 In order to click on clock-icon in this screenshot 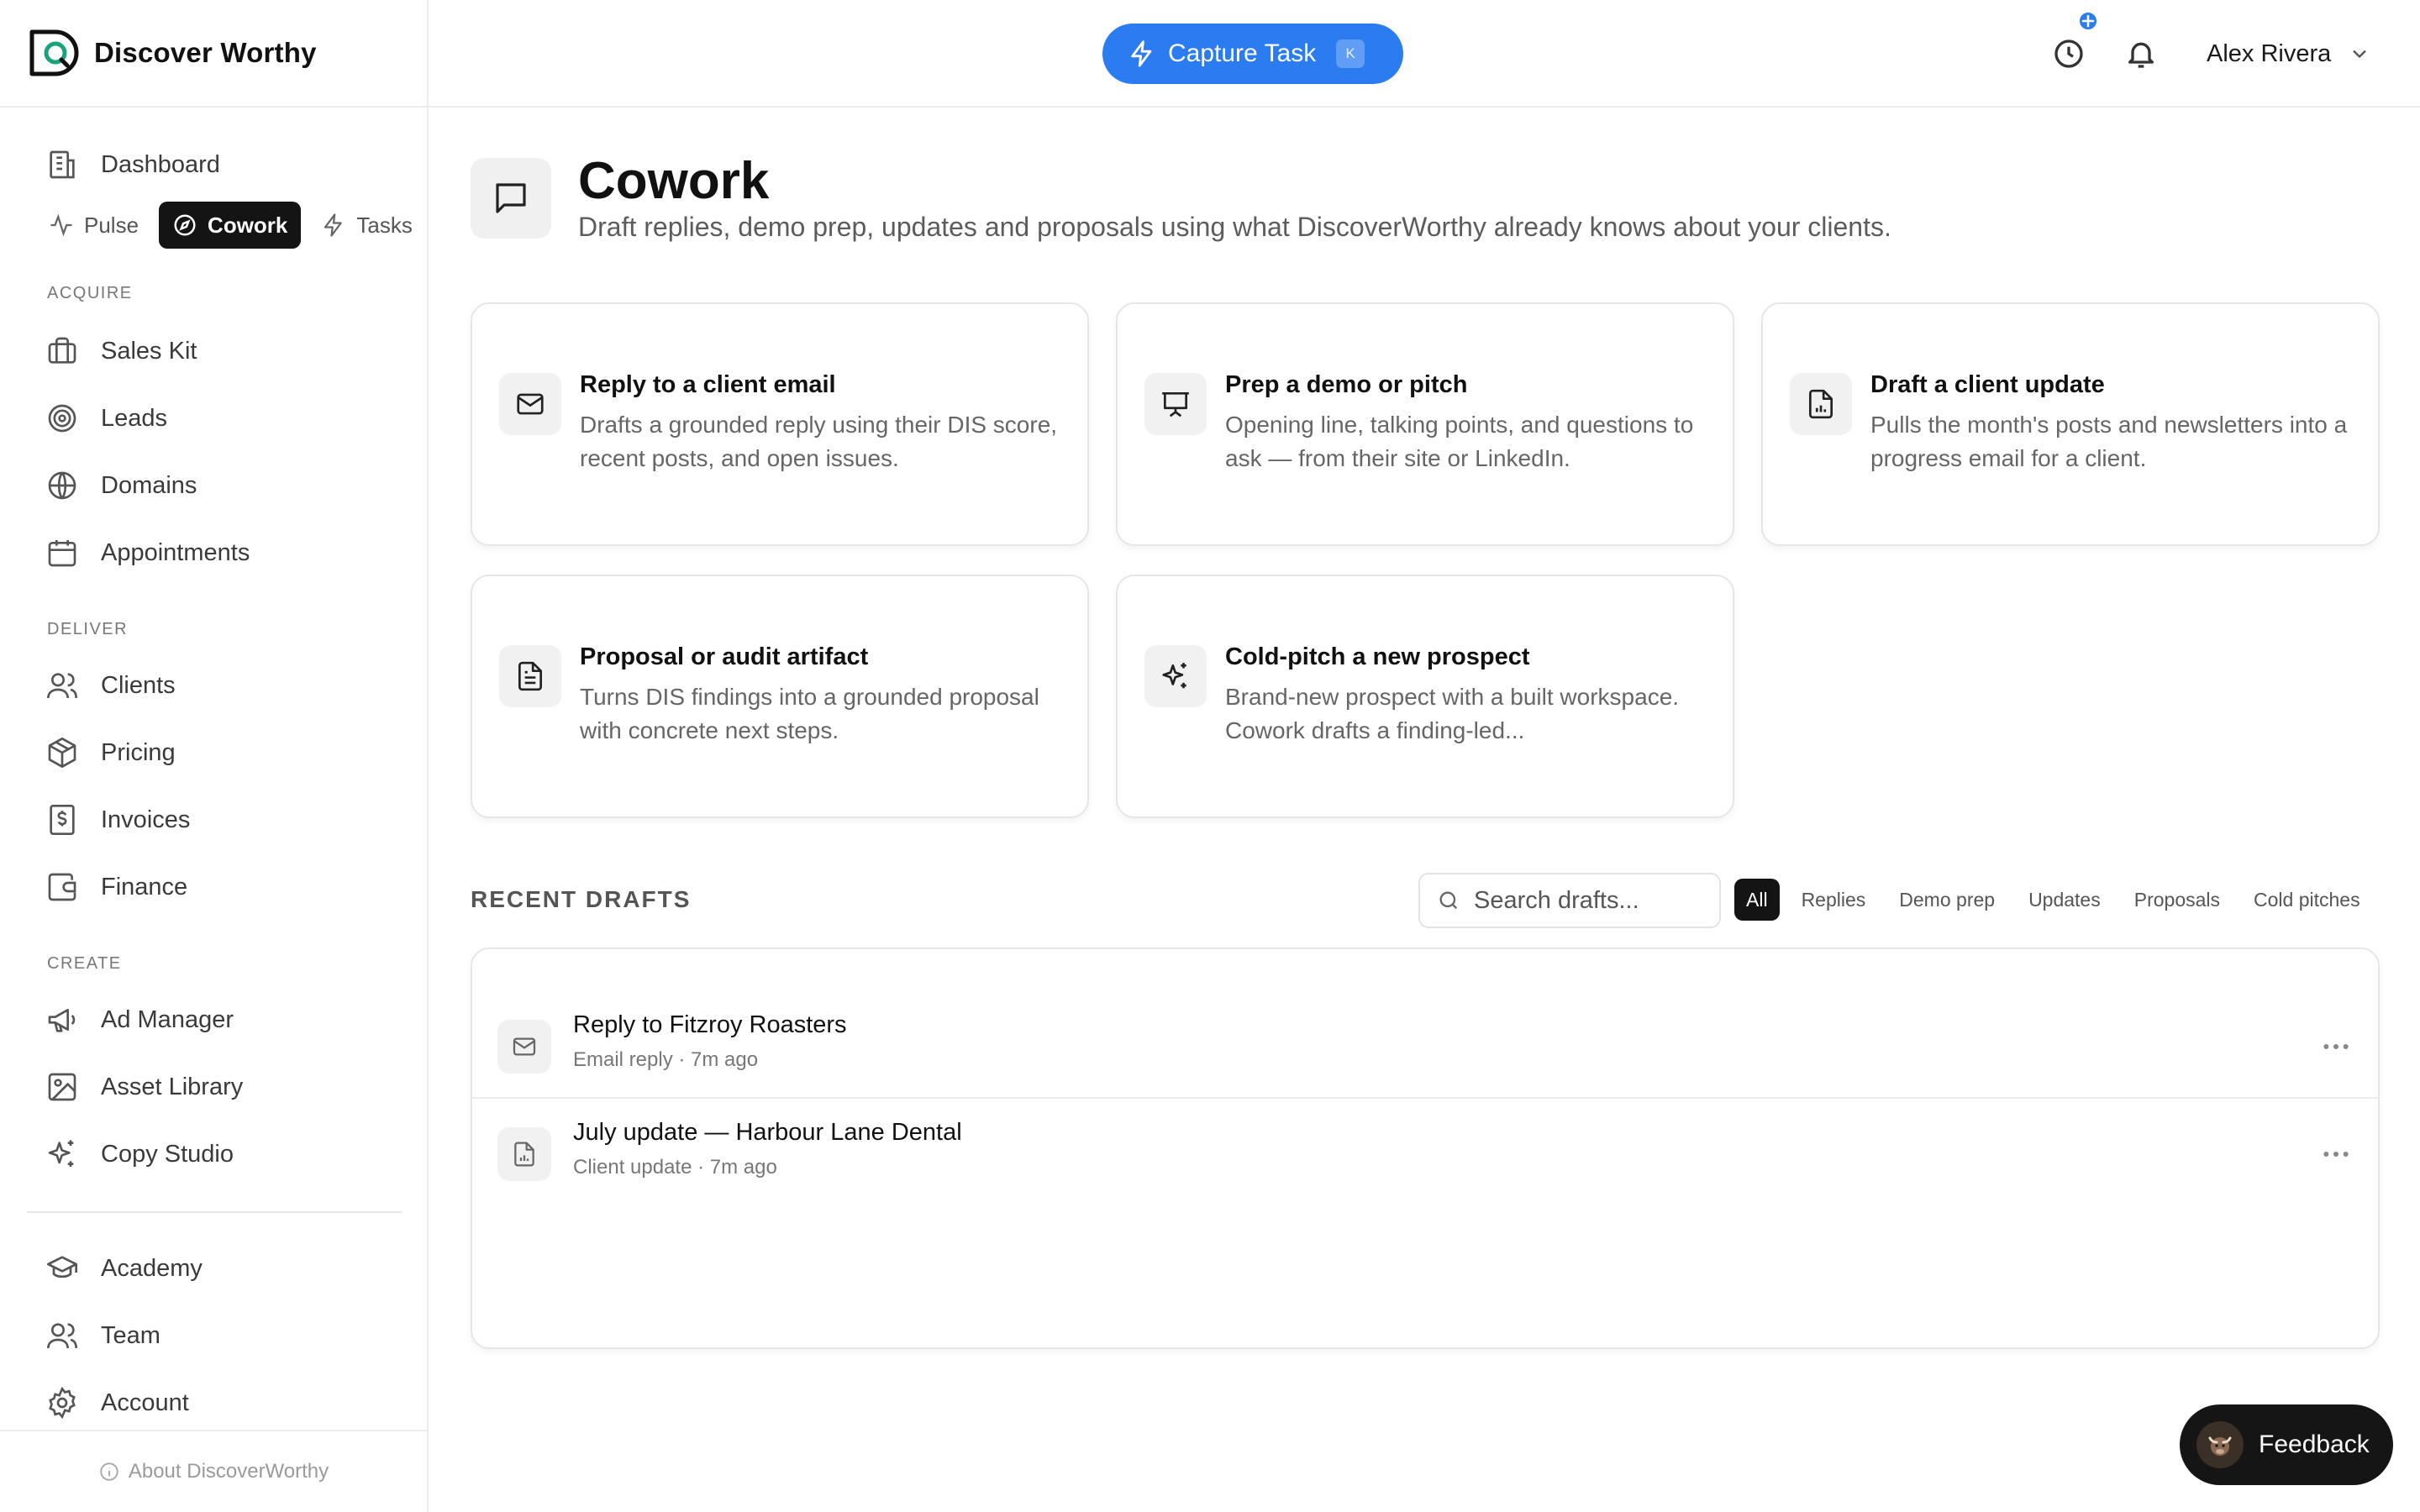, I will do `click(2069, 54)`.